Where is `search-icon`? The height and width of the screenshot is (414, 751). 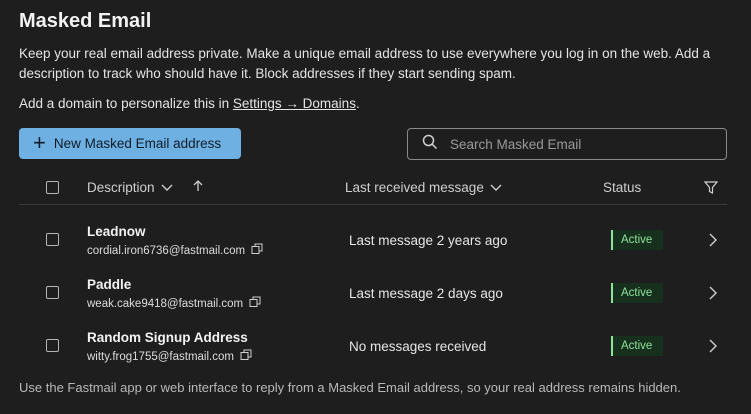
search-icon is located at coordinates (430, 144).